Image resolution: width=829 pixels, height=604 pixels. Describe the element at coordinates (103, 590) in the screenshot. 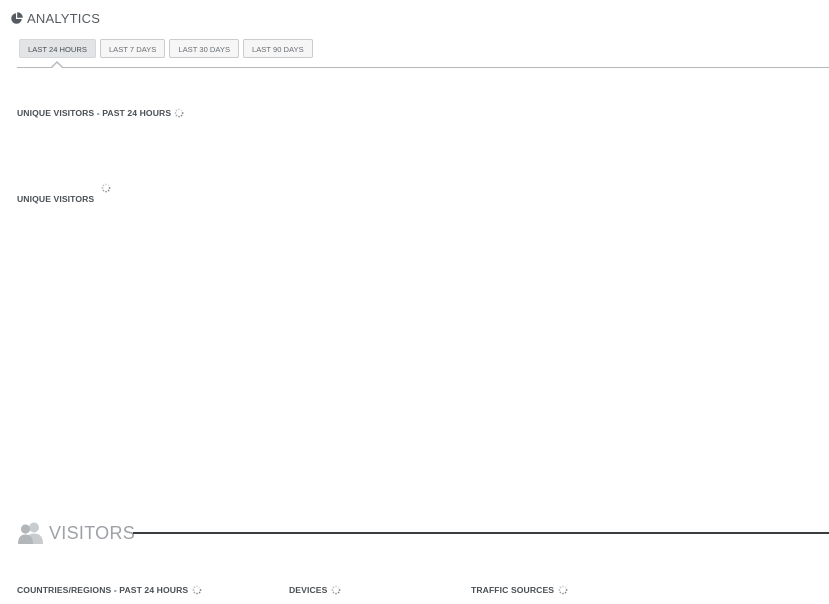

I see `countries-regions-label: COUNTRIES/REGIONS - PAST 24 HOURS` at that location.